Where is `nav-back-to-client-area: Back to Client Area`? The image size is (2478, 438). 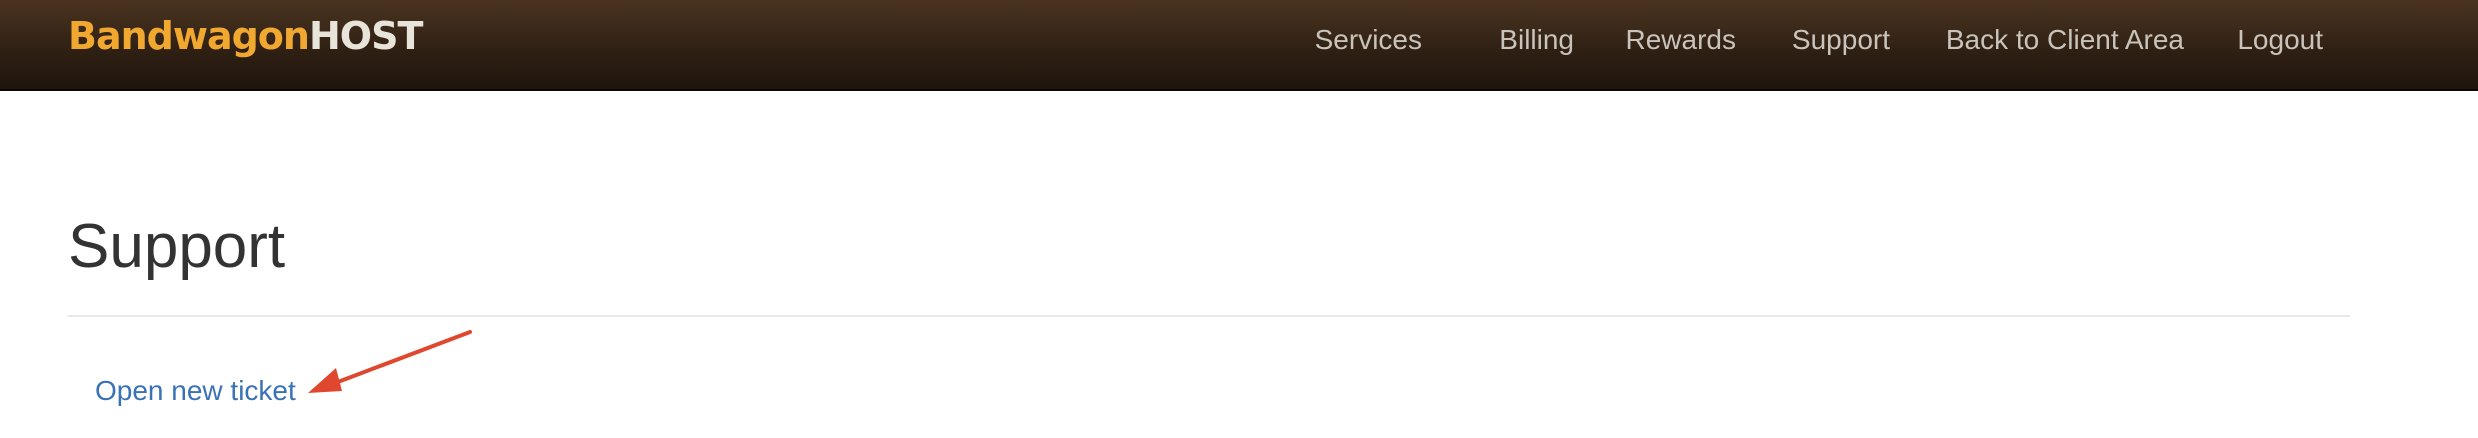
nav-back-to-client-area: Back to Client Area is located at coordinates (2065, 40).